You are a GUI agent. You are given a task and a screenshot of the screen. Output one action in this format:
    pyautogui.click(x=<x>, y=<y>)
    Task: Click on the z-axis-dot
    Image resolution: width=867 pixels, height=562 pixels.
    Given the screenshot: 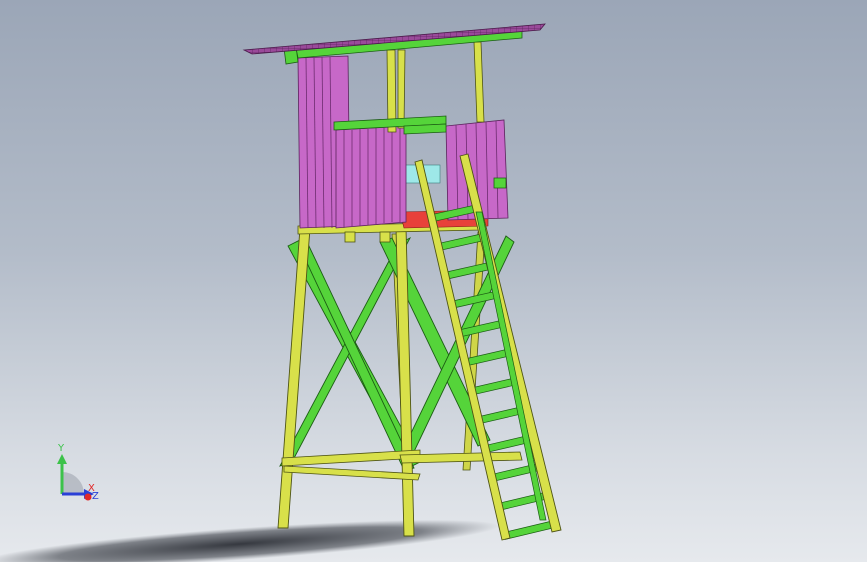 What is the action you would take?
    pyautogui.click(x=88, y=497)
    